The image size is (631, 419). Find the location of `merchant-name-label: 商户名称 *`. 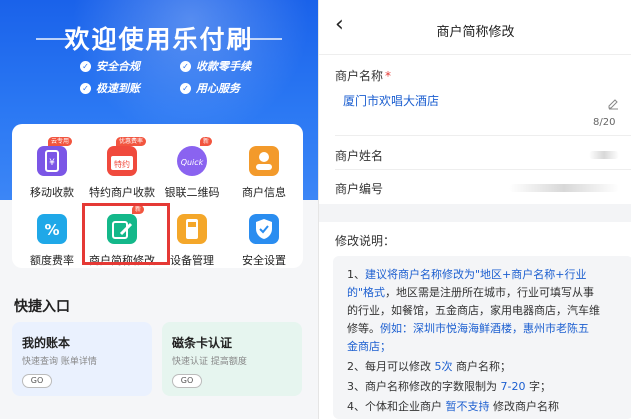

merchant-name-label: 商户名称 * is located at coordinates (363, 76).